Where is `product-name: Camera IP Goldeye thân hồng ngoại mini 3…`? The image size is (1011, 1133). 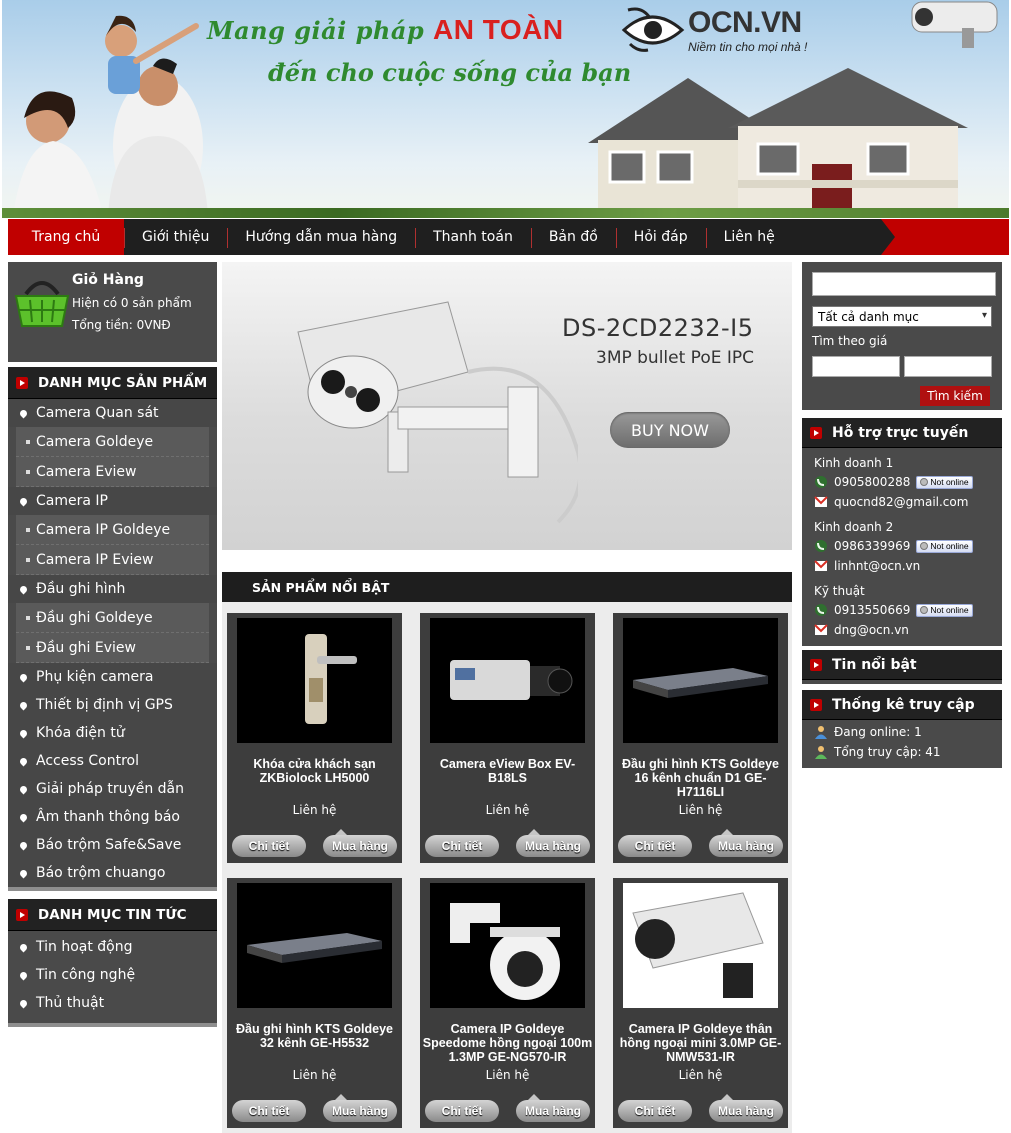 product-name: Camera IP Goldeye thân hồng ngoại mini 3… is located at coordinates (700, 1043).